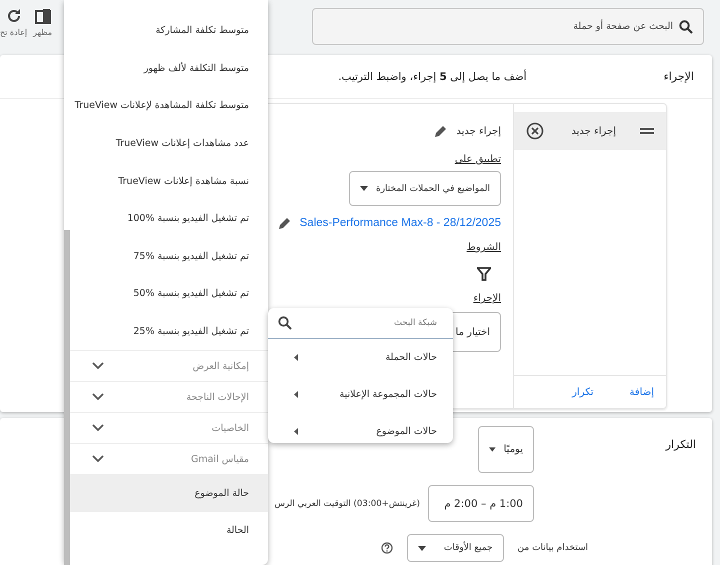  Describe the element at coordinates (477, 159) in the screenshot. I see `field-label: تطبيق على` at that location.